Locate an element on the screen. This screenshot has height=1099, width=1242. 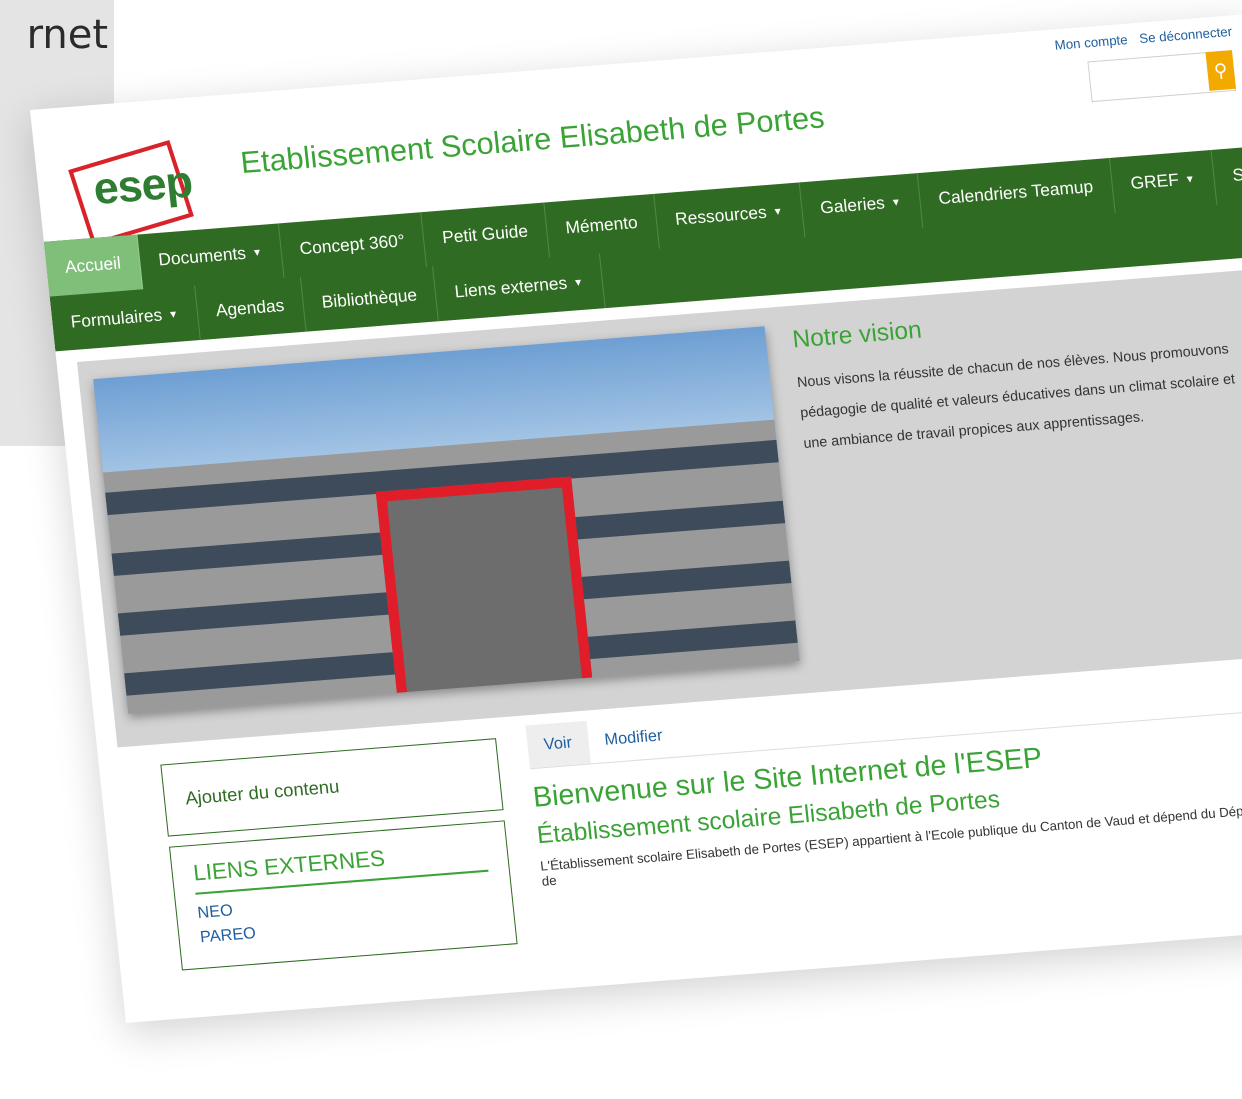
nav-label: Concept 360° is located at coordinates (352, 244).